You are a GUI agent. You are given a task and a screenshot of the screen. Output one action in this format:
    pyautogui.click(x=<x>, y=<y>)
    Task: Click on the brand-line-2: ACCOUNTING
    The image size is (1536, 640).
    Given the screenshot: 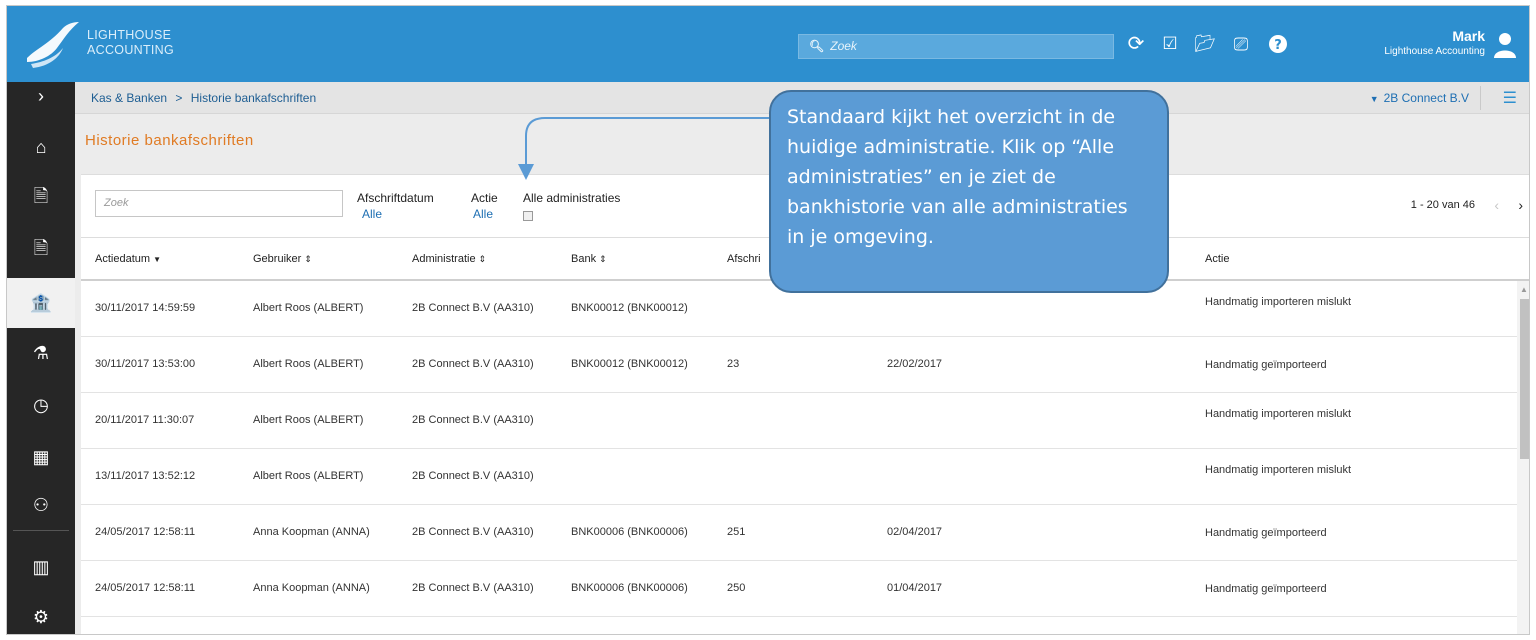 What is the action you would take?
    pyautogui.click(x=131, y=50)
    